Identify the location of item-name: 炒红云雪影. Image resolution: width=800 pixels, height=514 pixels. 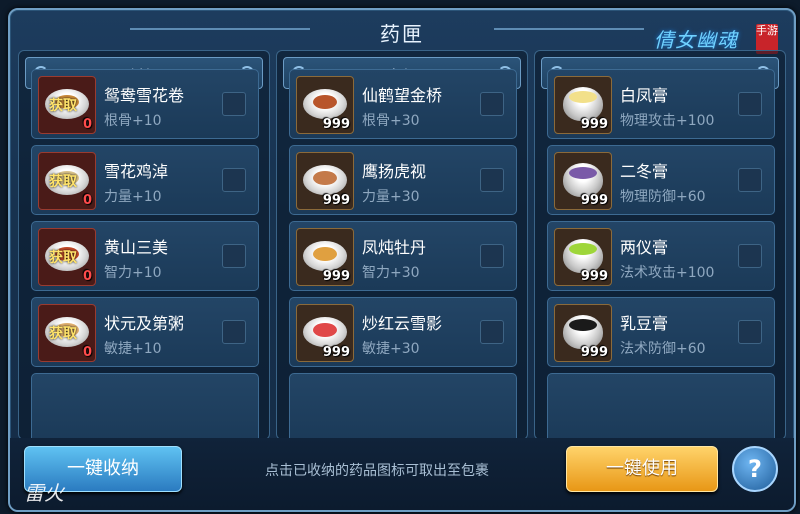
(402, 323).